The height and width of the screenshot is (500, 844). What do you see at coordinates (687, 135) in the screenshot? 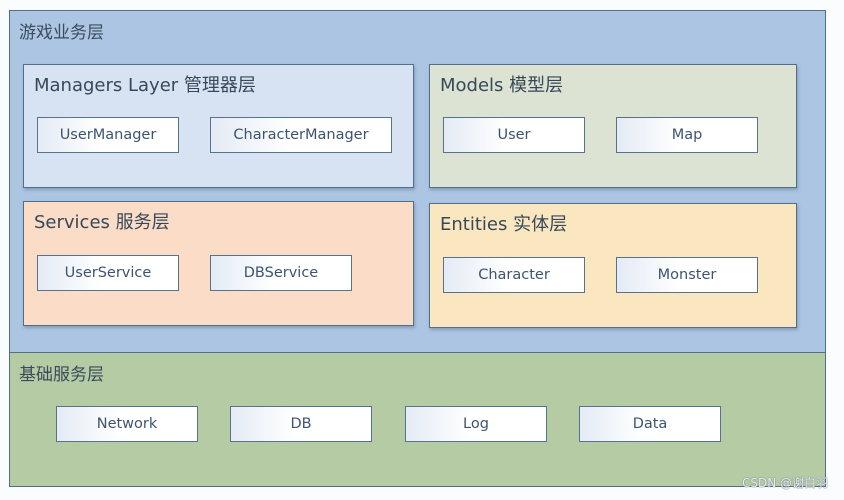
I see `map-model-box: Map` at bounding box center [687, 135].